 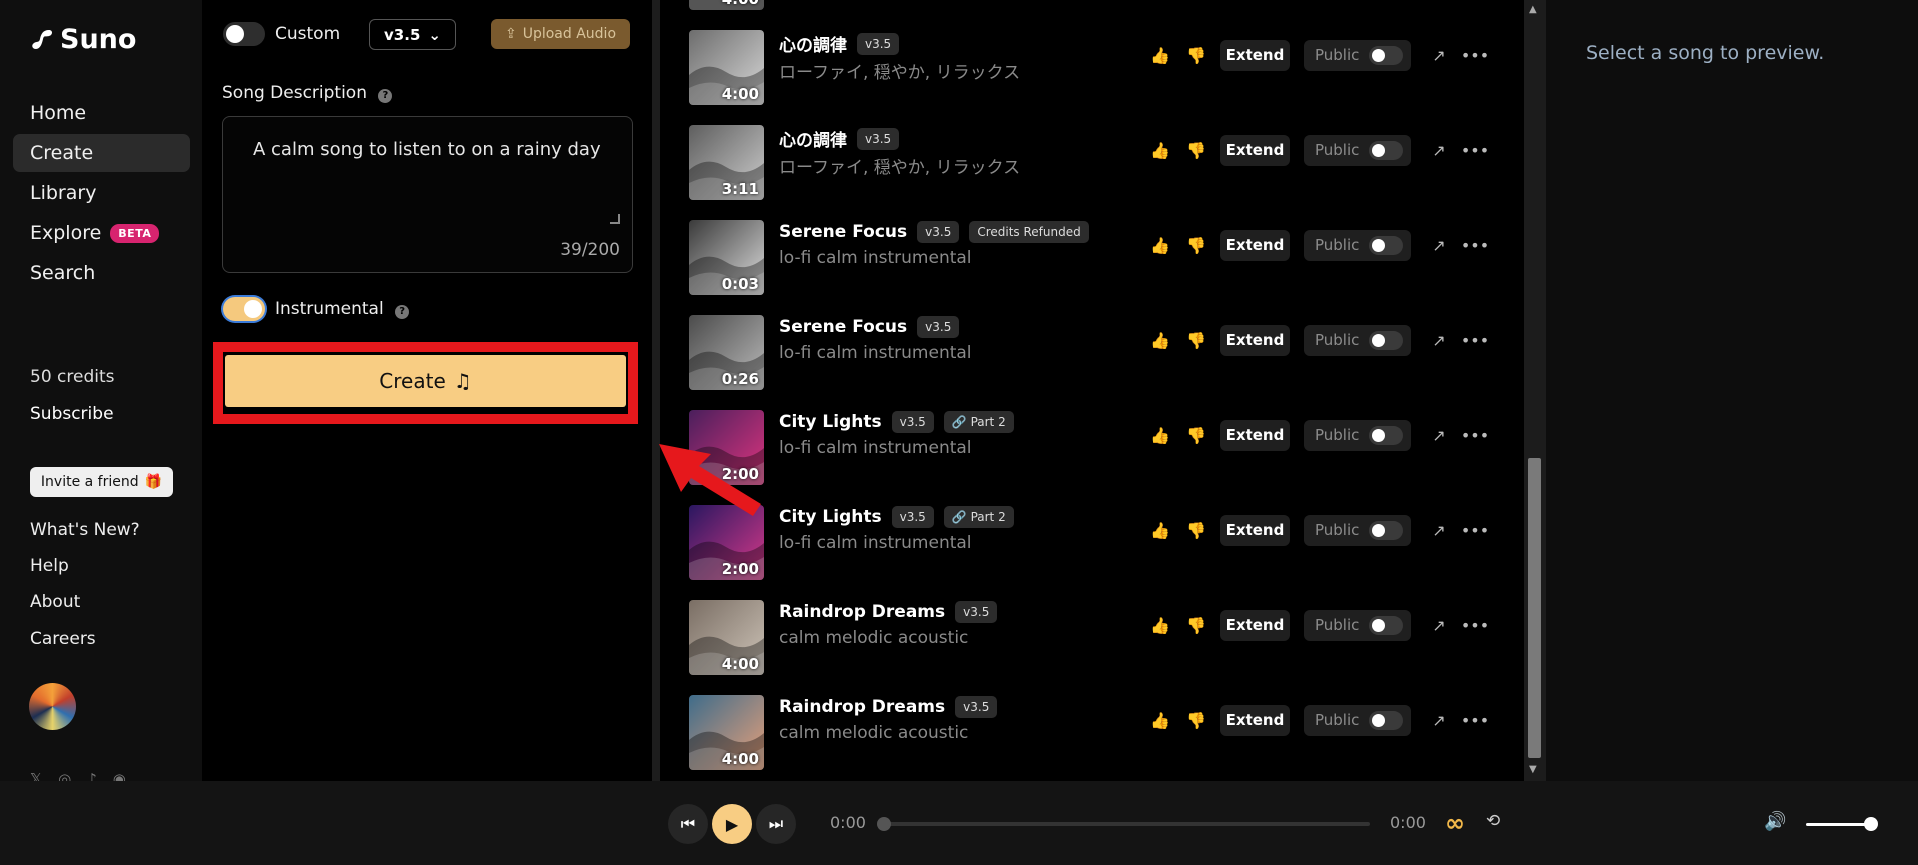 I want to click on upload-audio-button: ⇪ Upload Audio, so click(x=560, y=34).